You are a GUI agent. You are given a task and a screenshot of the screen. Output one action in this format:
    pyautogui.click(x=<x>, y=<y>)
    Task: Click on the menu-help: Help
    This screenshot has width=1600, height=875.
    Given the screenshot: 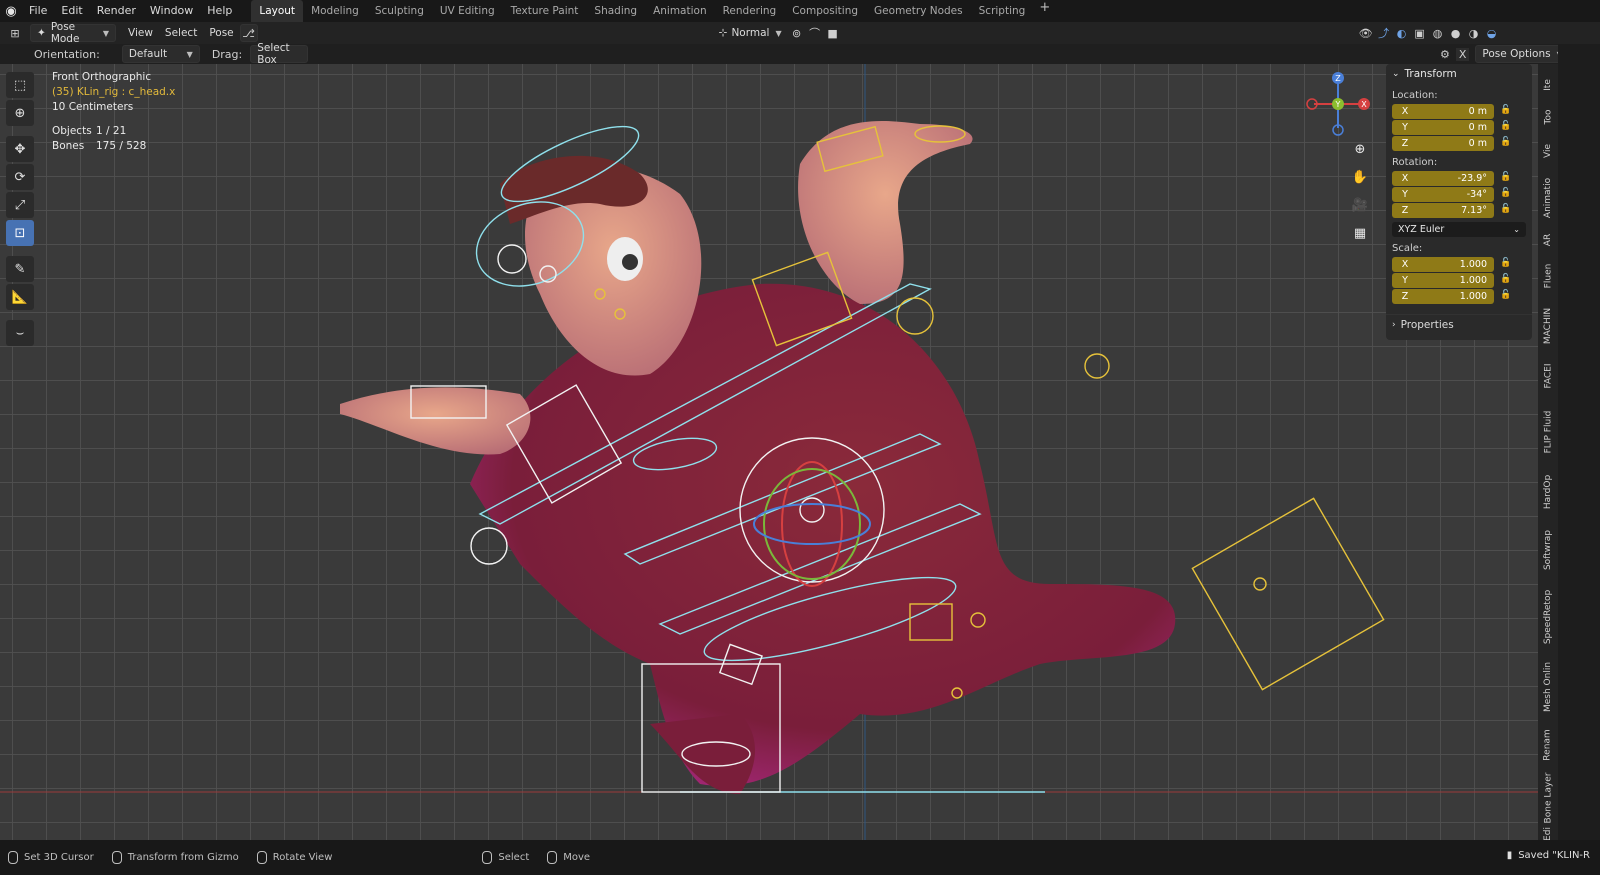 What is the action you would take?
    pyautogui.click(x=219, y=11)
    